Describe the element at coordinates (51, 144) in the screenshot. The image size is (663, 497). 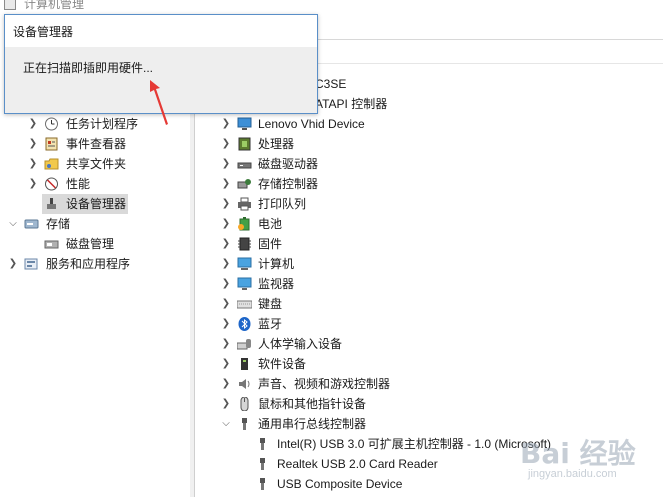
I see `event-log-icon` at that location.